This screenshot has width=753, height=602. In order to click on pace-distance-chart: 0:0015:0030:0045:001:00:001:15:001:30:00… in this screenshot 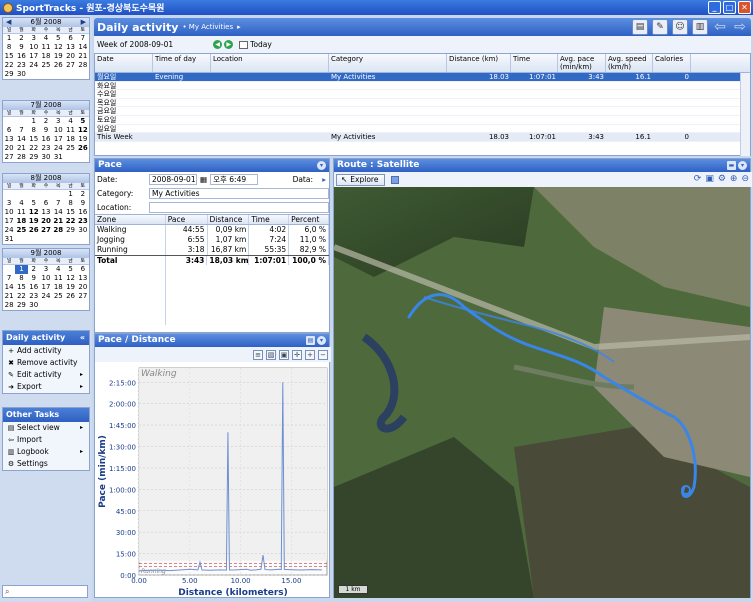, I will do `click(212, 480)`.